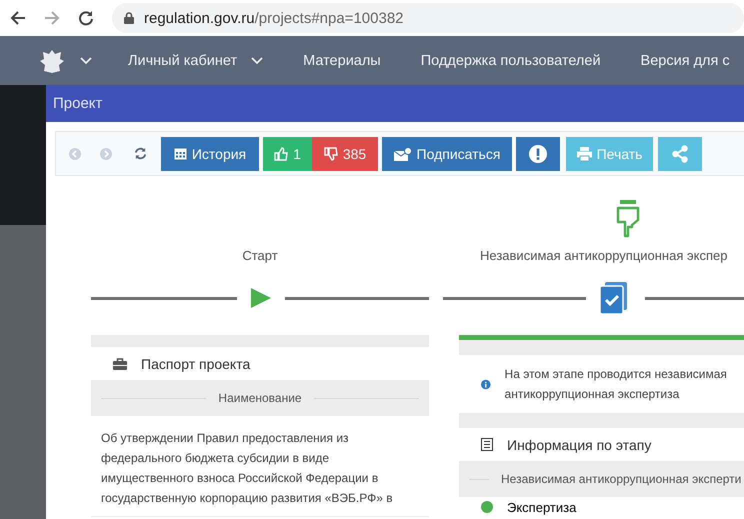  I want to click on report-button, so click(538, 153).